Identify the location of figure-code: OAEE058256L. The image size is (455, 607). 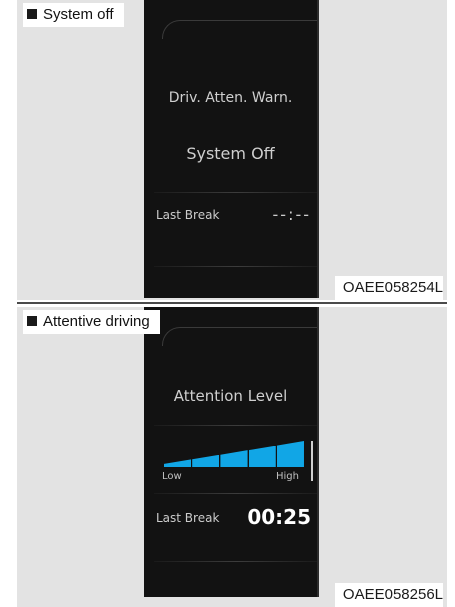
(388, 595).